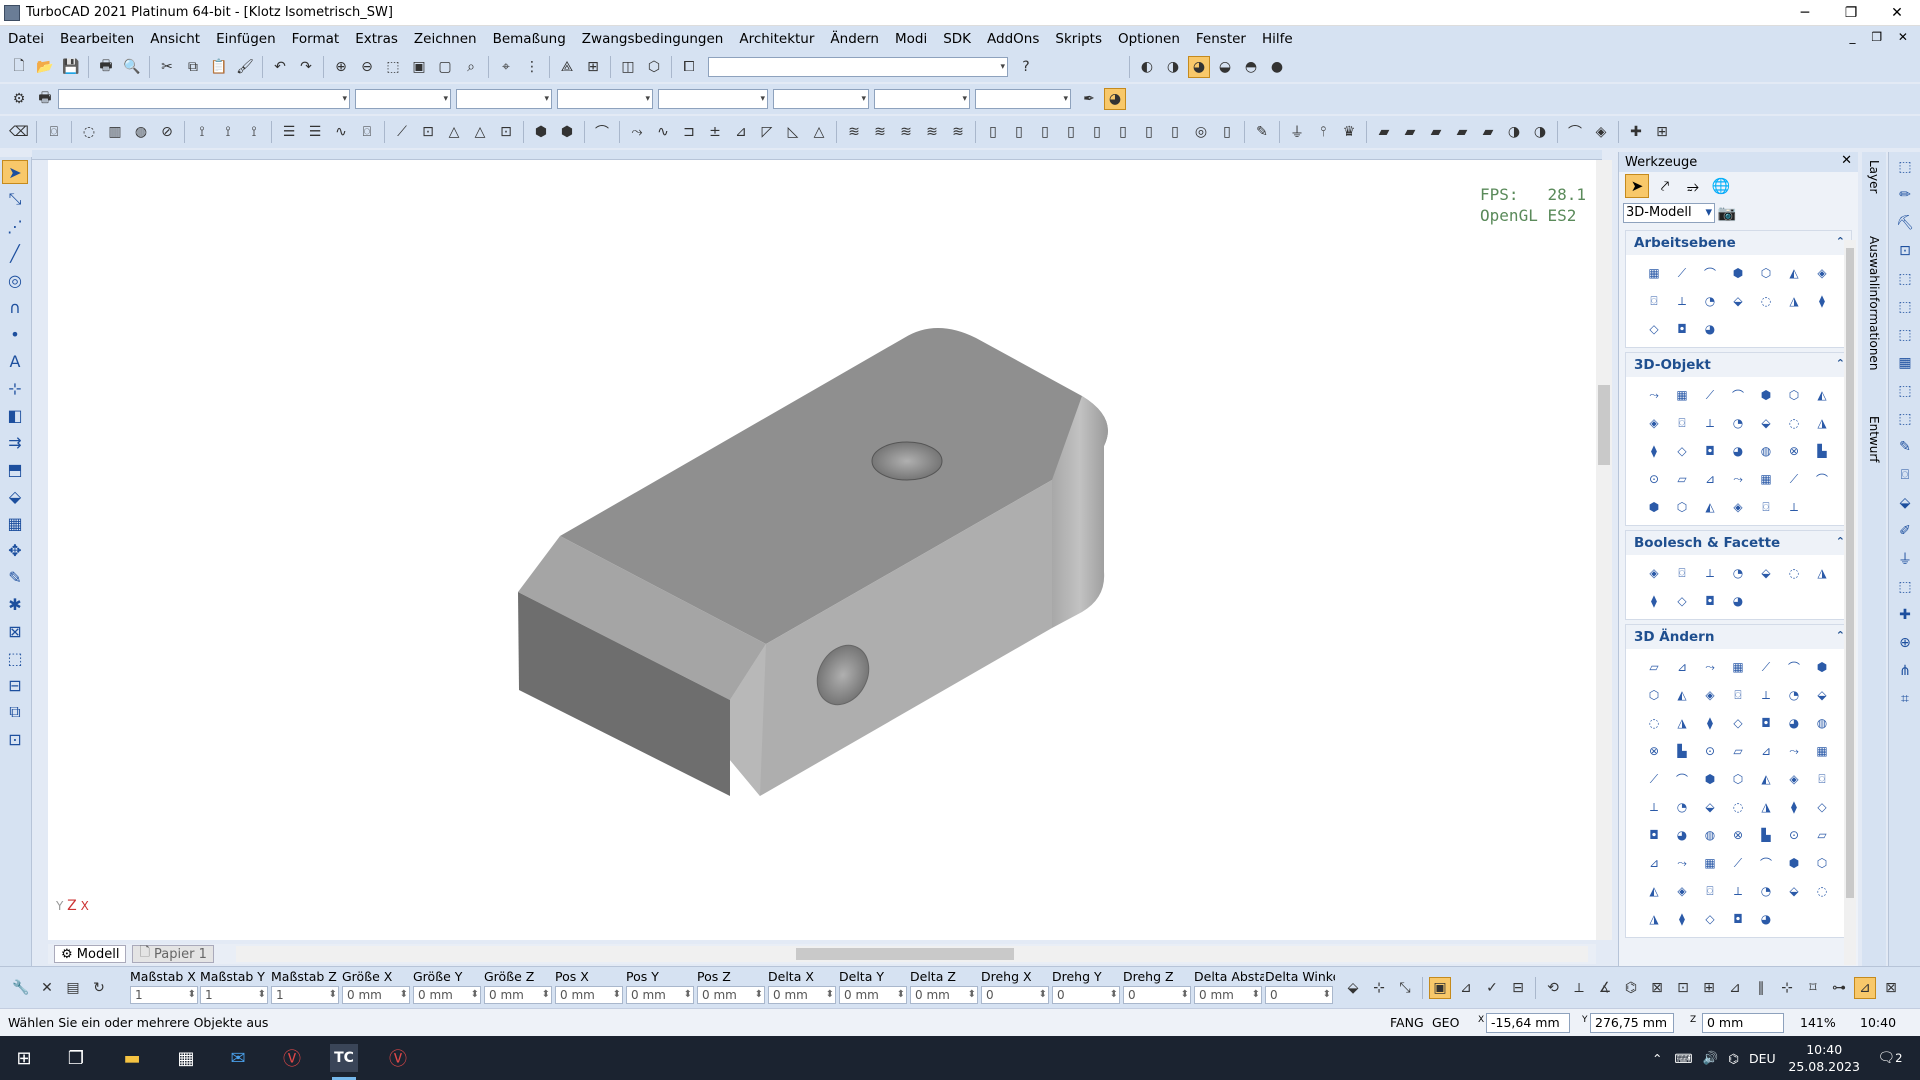  Describe the element at coordinates (15, 253) in the screenshot. I see `line-icon: ╱` at that location.